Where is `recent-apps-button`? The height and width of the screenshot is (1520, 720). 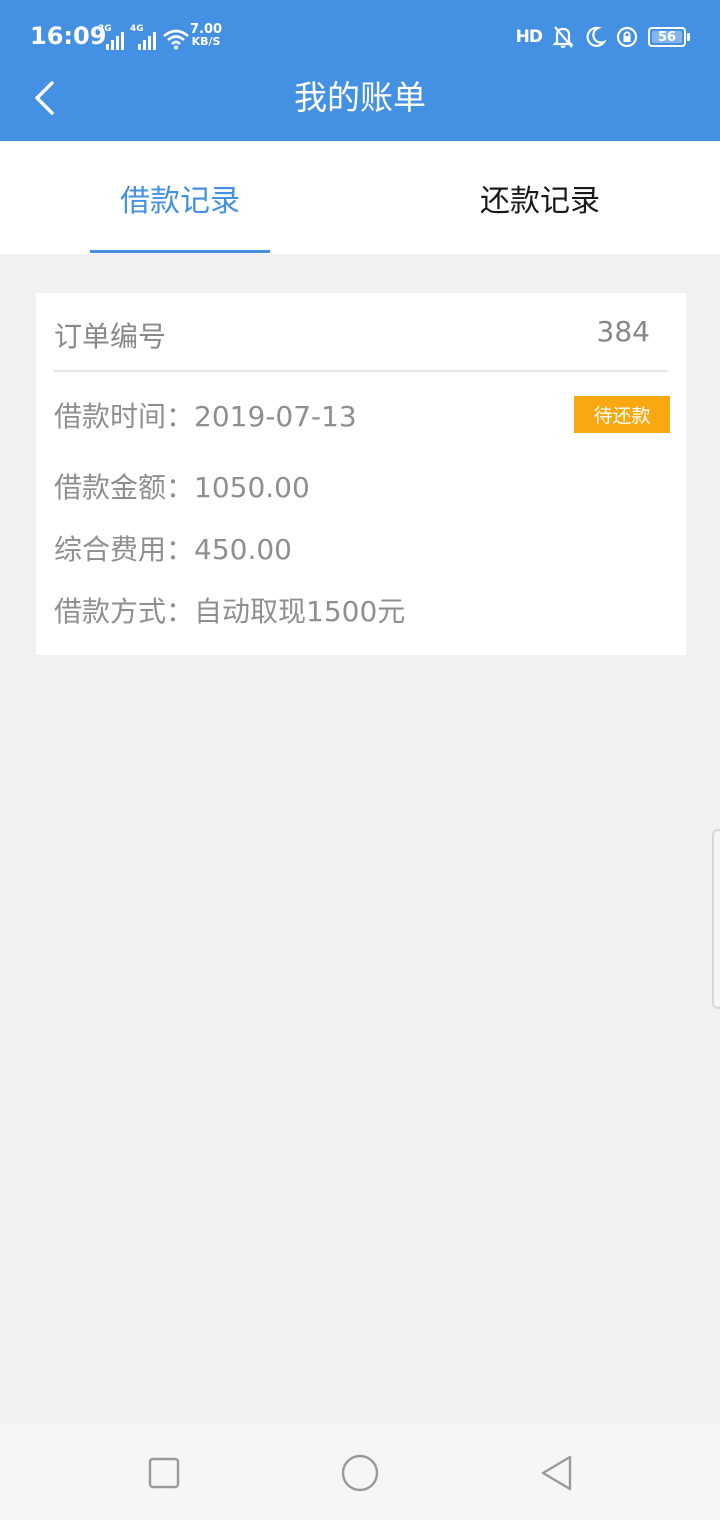 recent-apps-button is located at coordinates (164, 1473).